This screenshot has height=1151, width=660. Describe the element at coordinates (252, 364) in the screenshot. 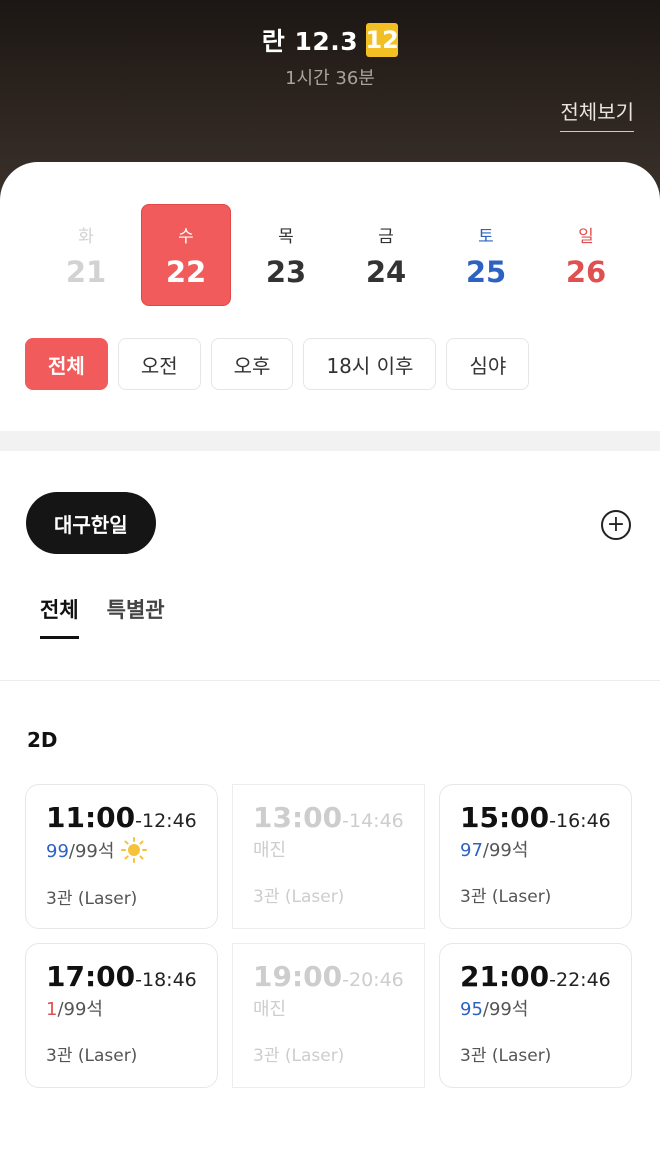

I see `filter-afternoon: 오후` at that location.